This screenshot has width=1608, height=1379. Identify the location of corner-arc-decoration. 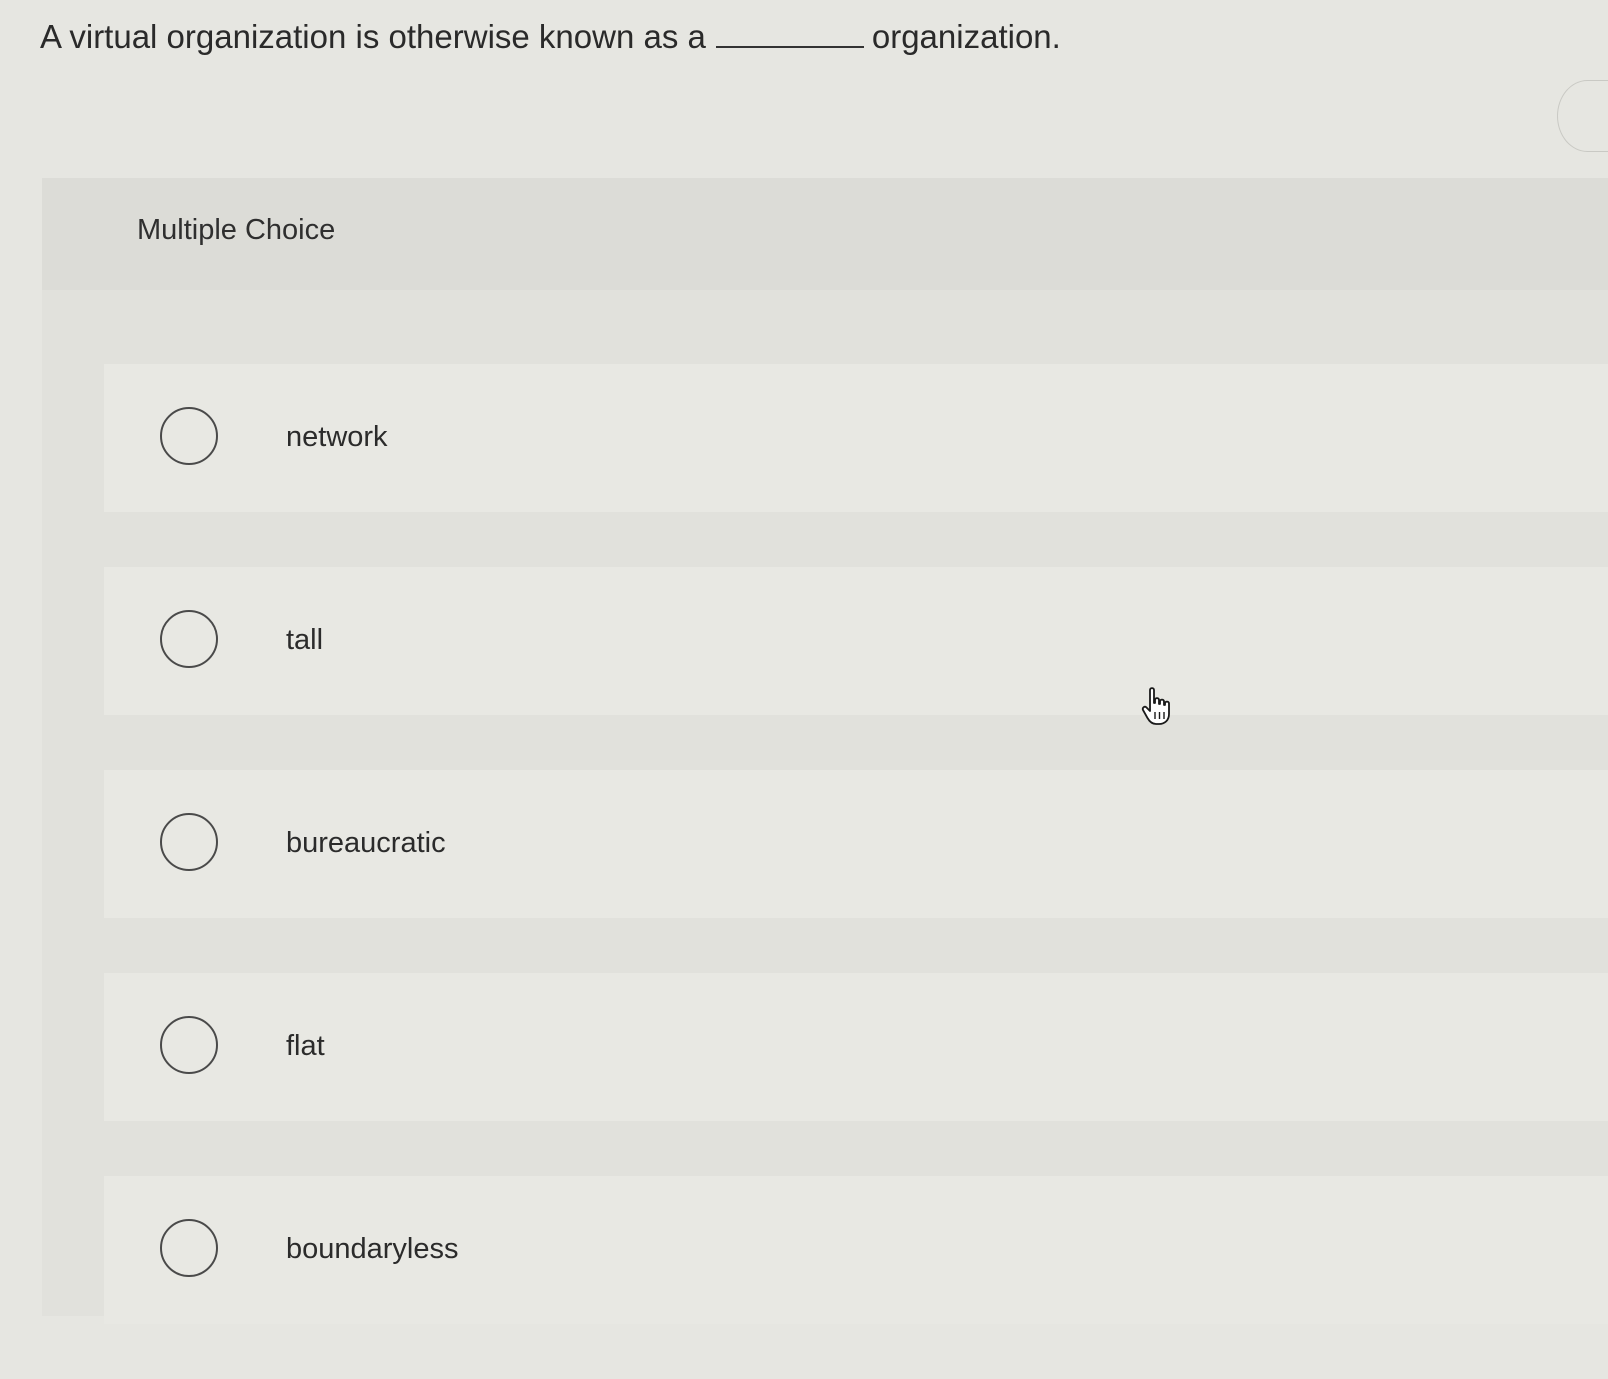
(1582, 116).